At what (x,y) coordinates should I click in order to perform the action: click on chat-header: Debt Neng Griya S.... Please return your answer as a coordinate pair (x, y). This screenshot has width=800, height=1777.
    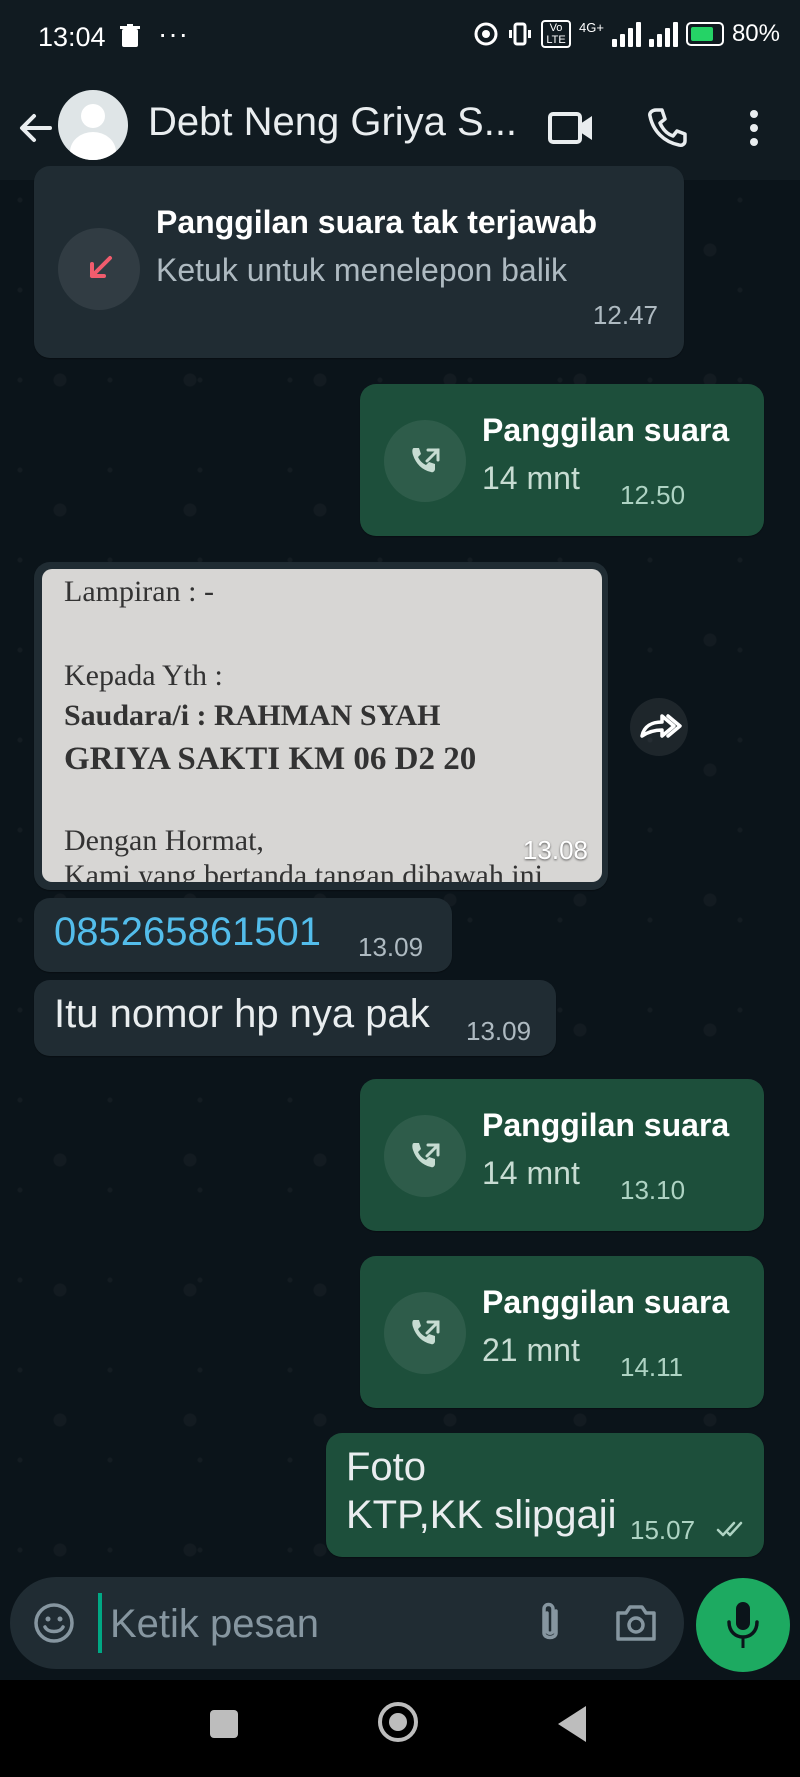
    Looking at the image, I should click on (400, 129).